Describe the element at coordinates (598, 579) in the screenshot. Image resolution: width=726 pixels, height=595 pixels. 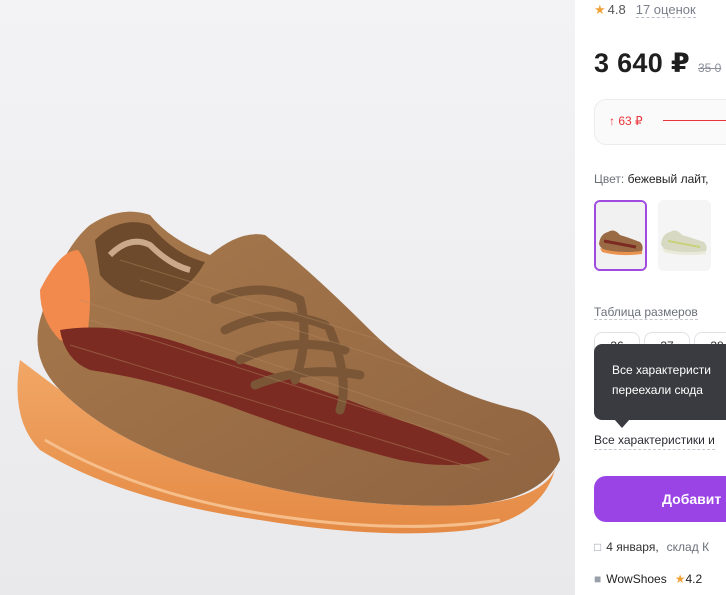
I see `store-icon: ■` at that location.